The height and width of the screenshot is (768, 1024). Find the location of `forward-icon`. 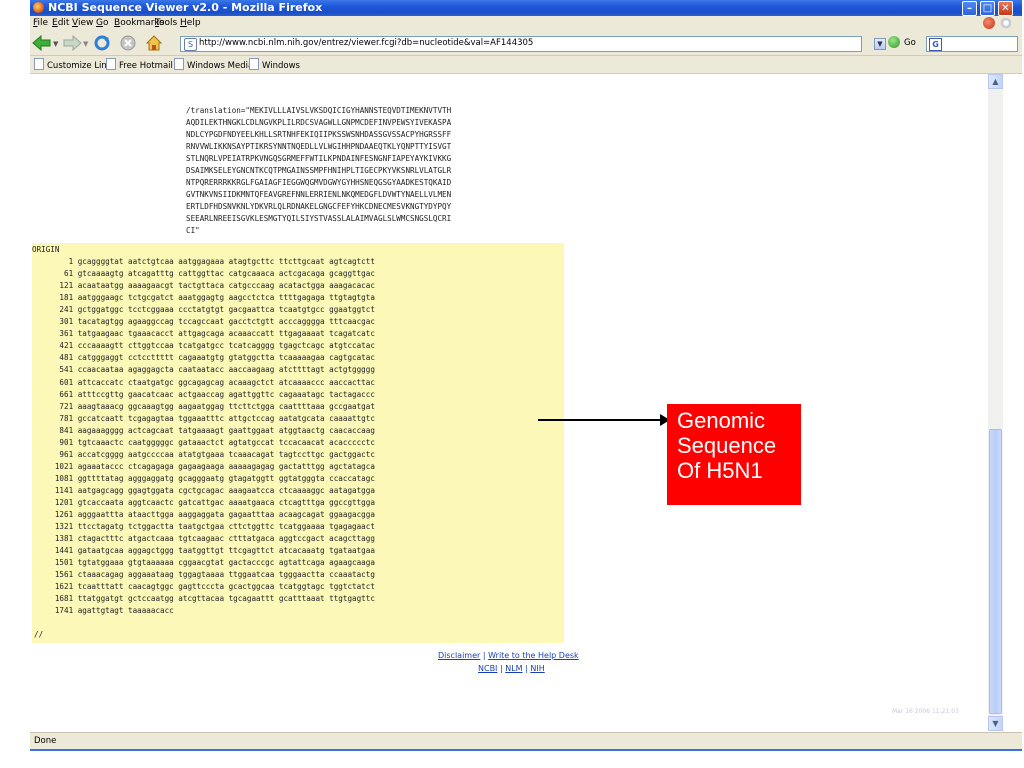

forward-icon is located at coordinates (72, 43).